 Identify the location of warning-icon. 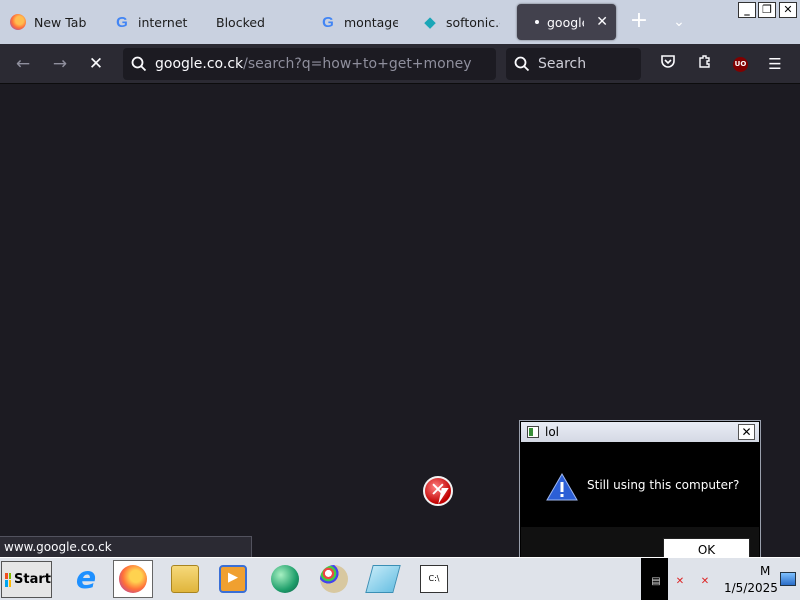
(562, 487).